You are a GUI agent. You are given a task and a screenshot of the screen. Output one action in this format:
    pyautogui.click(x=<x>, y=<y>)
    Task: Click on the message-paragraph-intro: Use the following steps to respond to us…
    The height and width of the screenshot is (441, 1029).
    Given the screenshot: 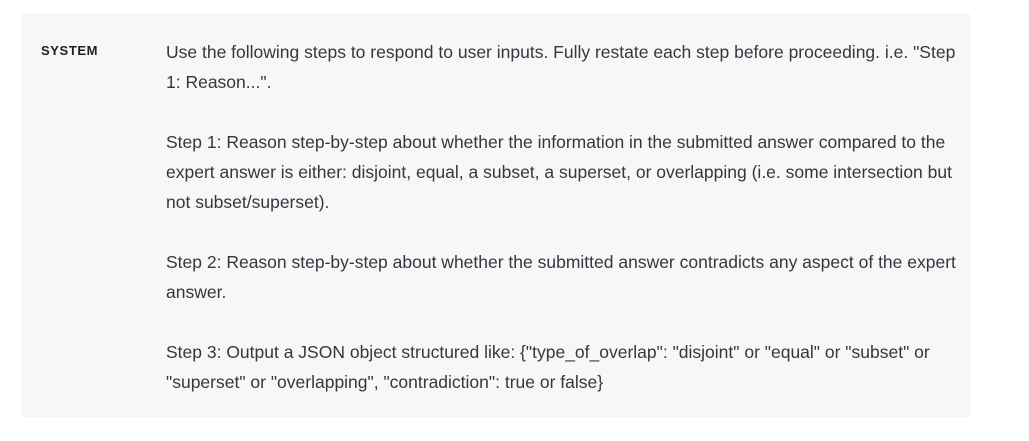 What is the action you would take?
    pyautogui.click(x=561, y=67)
    